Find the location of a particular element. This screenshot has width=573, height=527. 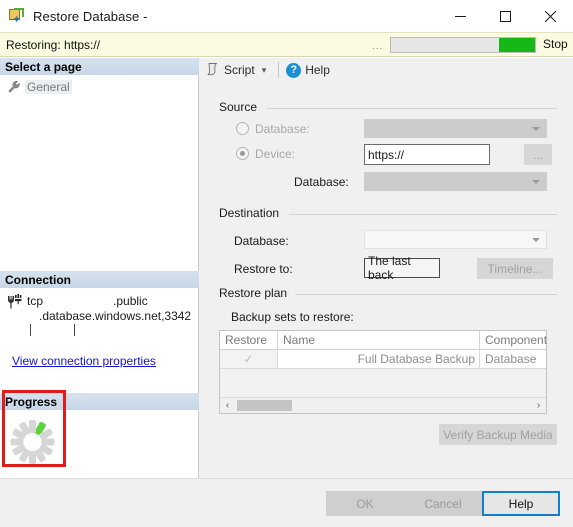

restore-to-label: Restore to: is located at coordinates (263, 269).